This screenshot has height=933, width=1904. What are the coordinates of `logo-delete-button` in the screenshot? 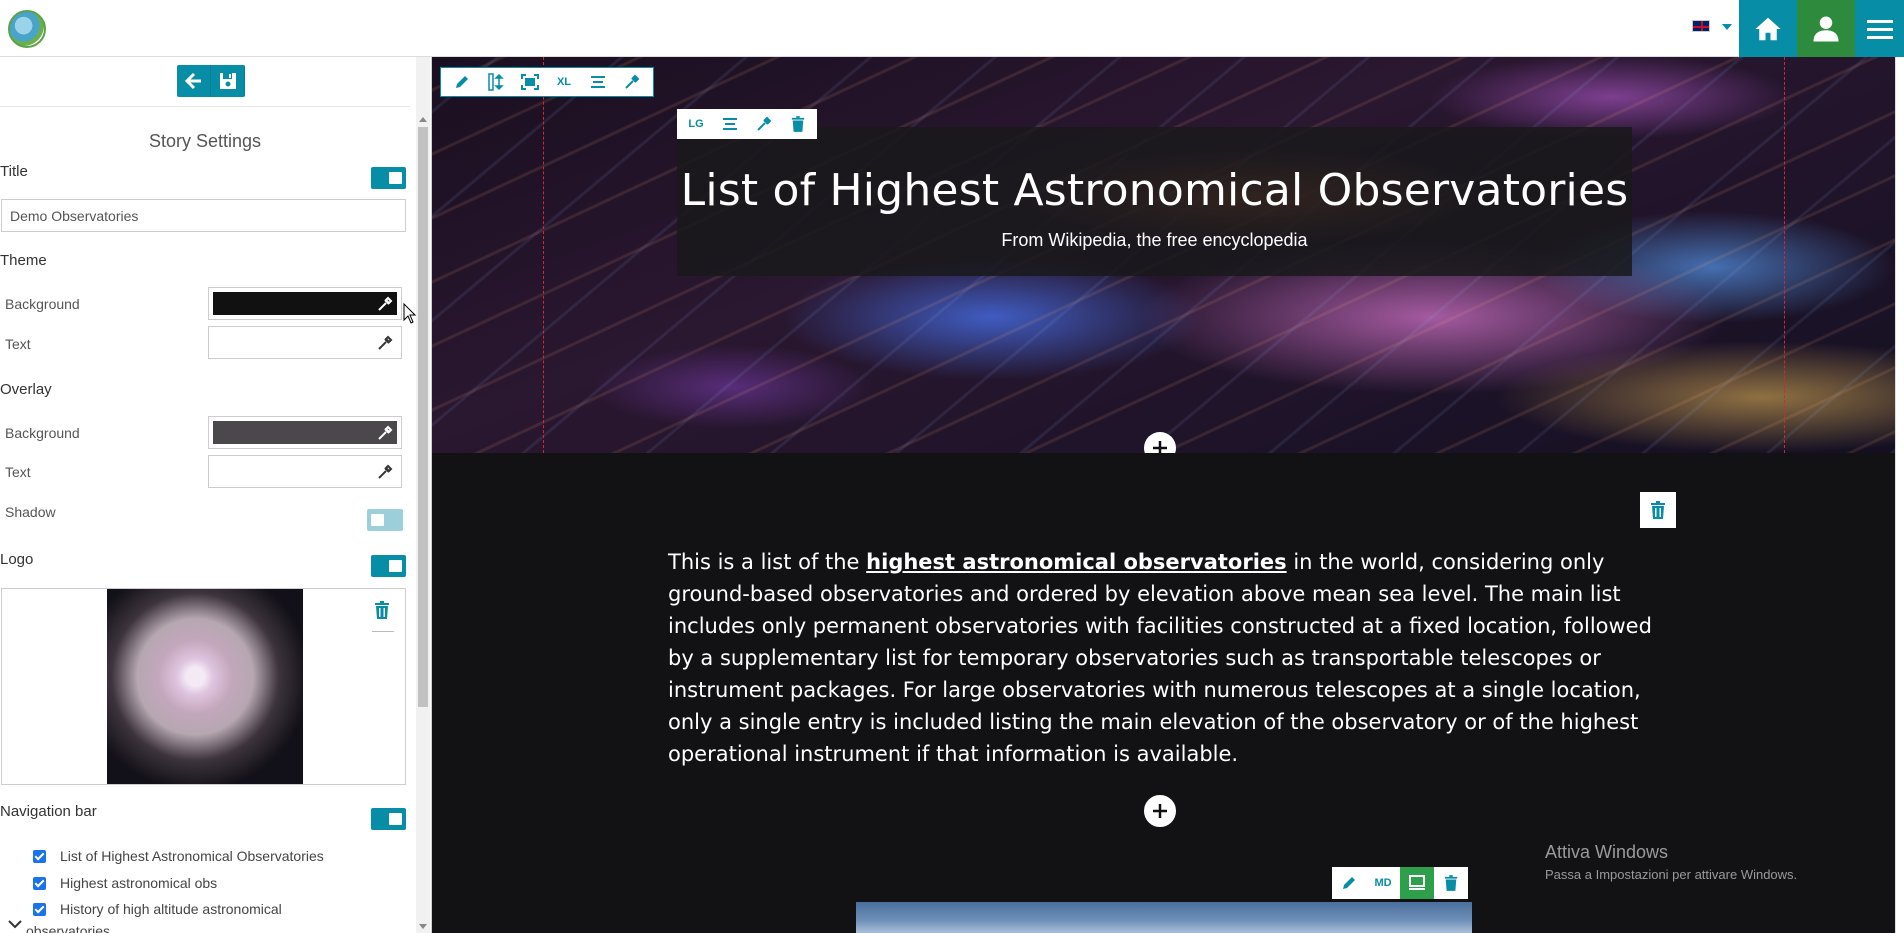 It's located at (382, 612).